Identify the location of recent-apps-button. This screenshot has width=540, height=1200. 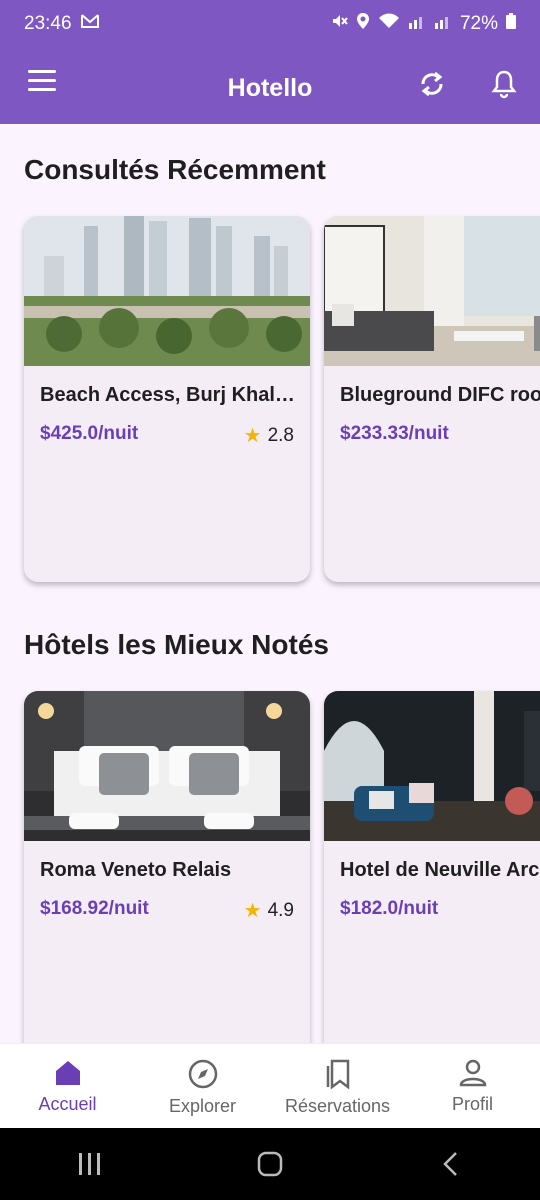
(90, 1164).